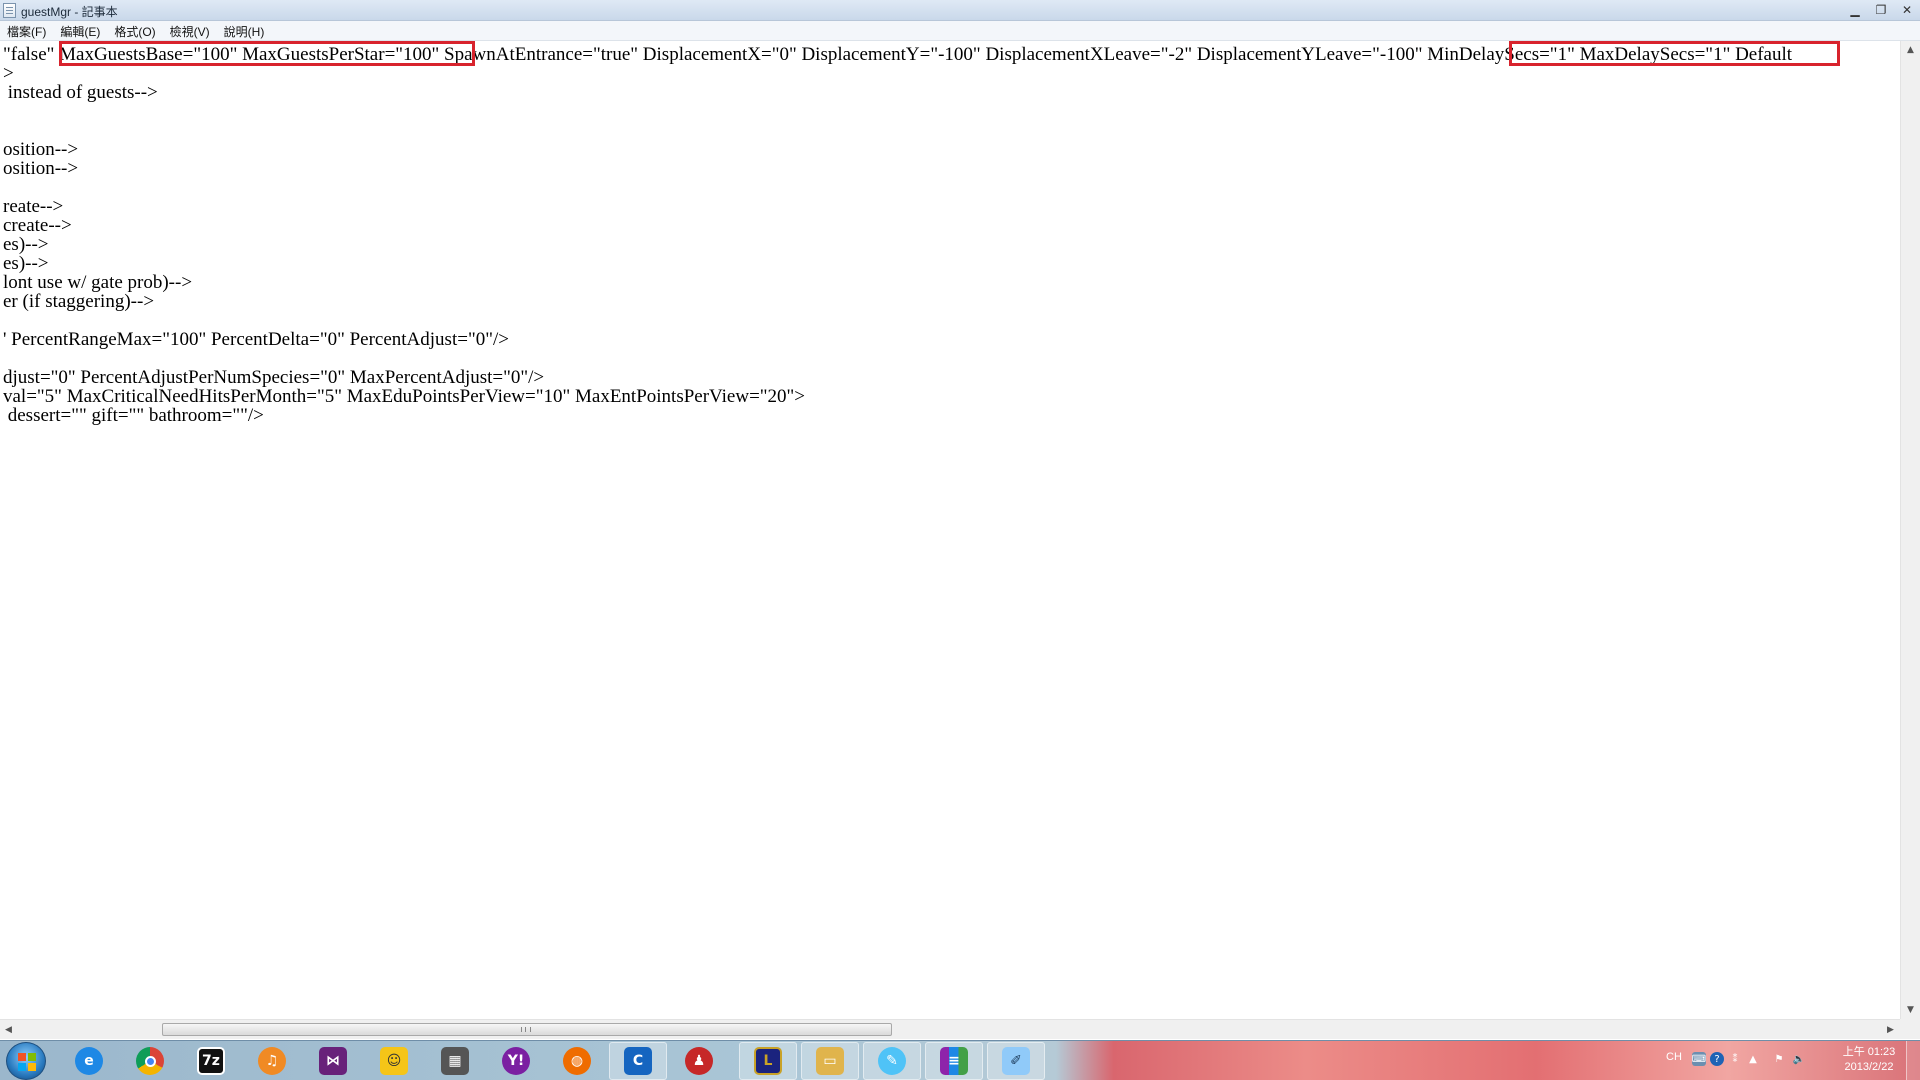 The width and height of the screenshot is (1920, 1080). Describe the element at coordinates (1913, 1060) in the screenshot. I see `show-desktop-button` at that location.